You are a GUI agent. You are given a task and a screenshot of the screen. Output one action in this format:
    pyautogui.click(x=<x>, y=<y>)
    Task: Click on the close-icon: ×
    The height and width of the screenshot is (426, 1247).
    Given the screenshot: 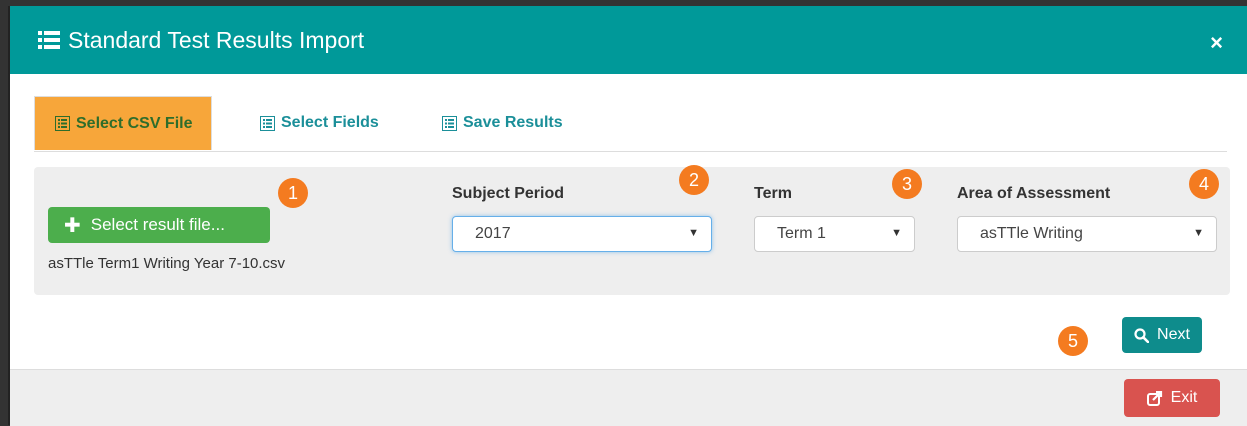 What is the action you would take?
    pyautogui.click(x=1216, y=43)
    